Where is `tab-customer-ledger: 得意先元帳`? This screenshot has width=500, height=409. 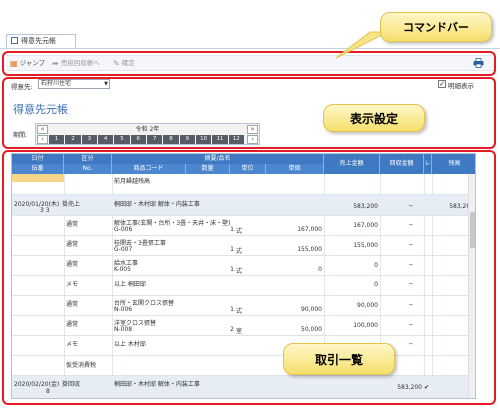 tab-customer-ledger: 得意先元帳 is located at coordinates (41, 41).